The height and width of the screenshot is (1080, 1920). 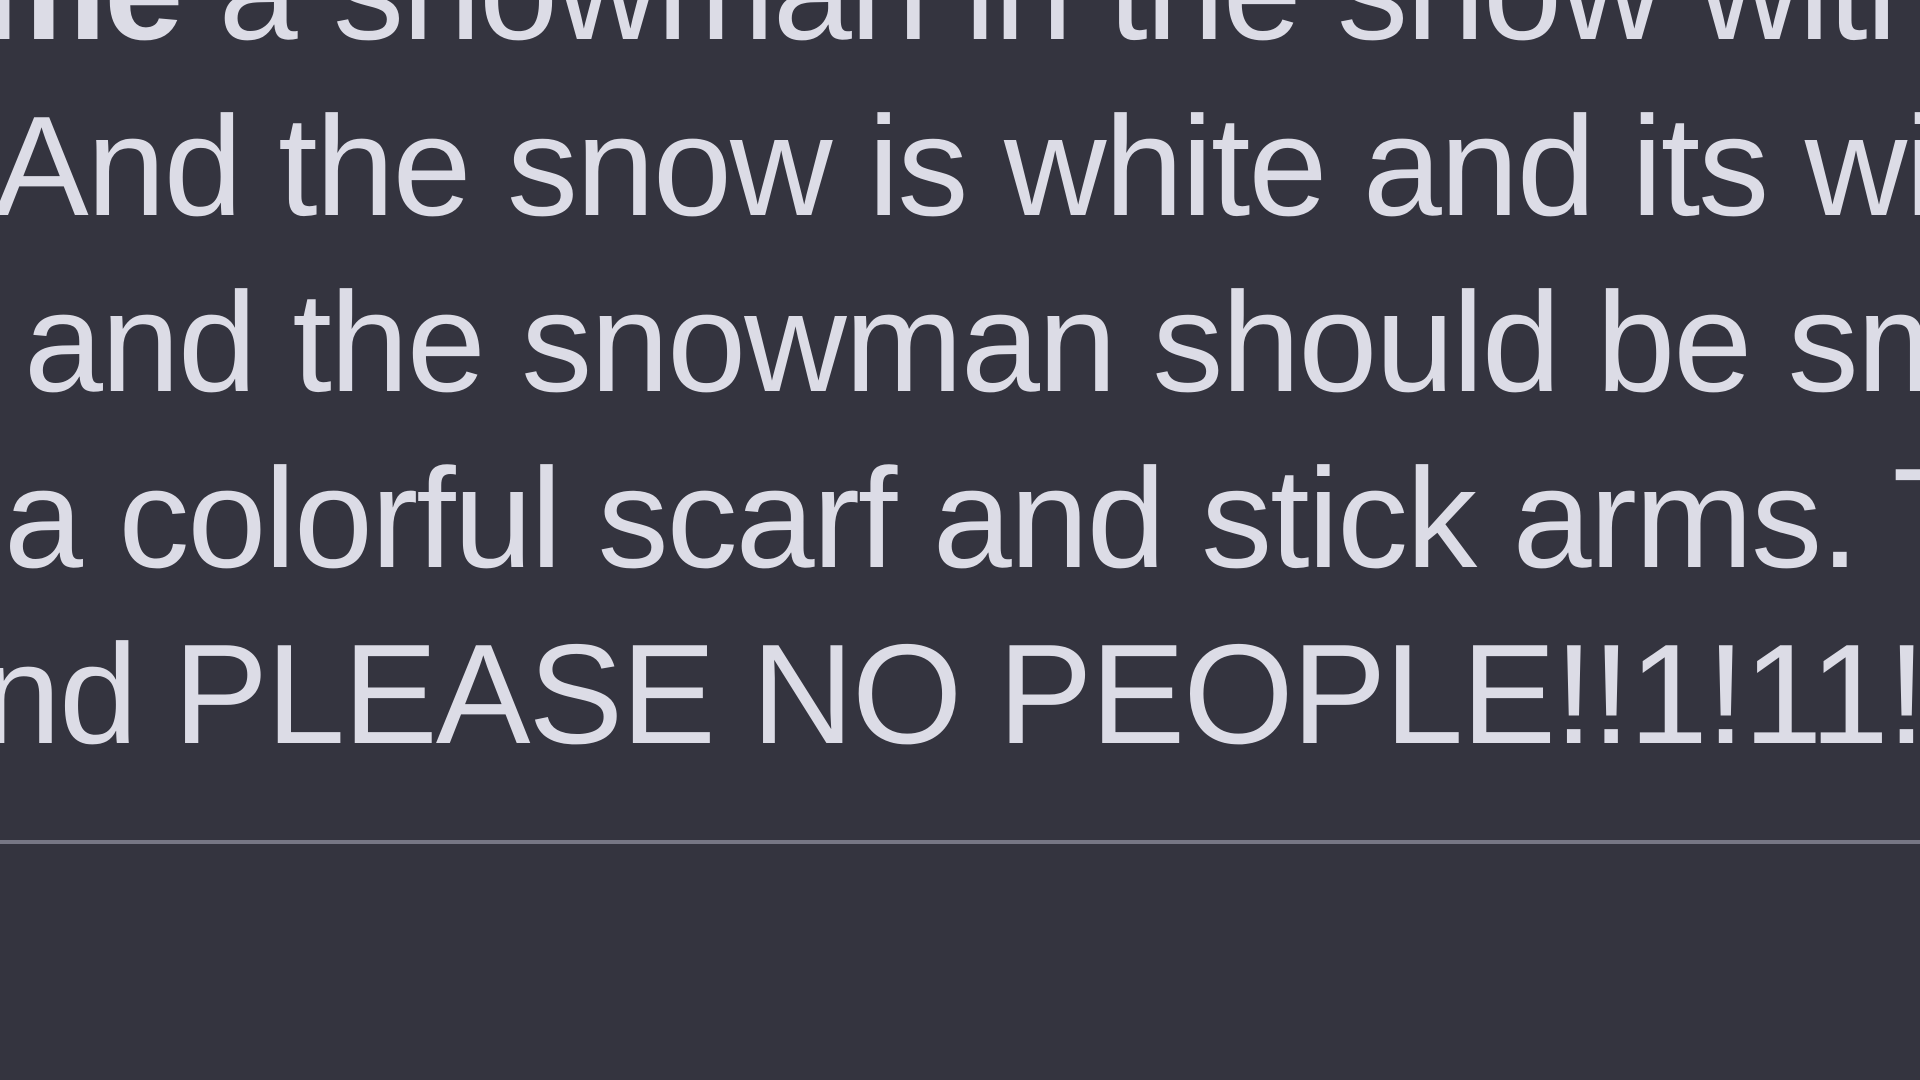 I want to click on prompt-line-1-bold: me, so click(x=91, y=35).